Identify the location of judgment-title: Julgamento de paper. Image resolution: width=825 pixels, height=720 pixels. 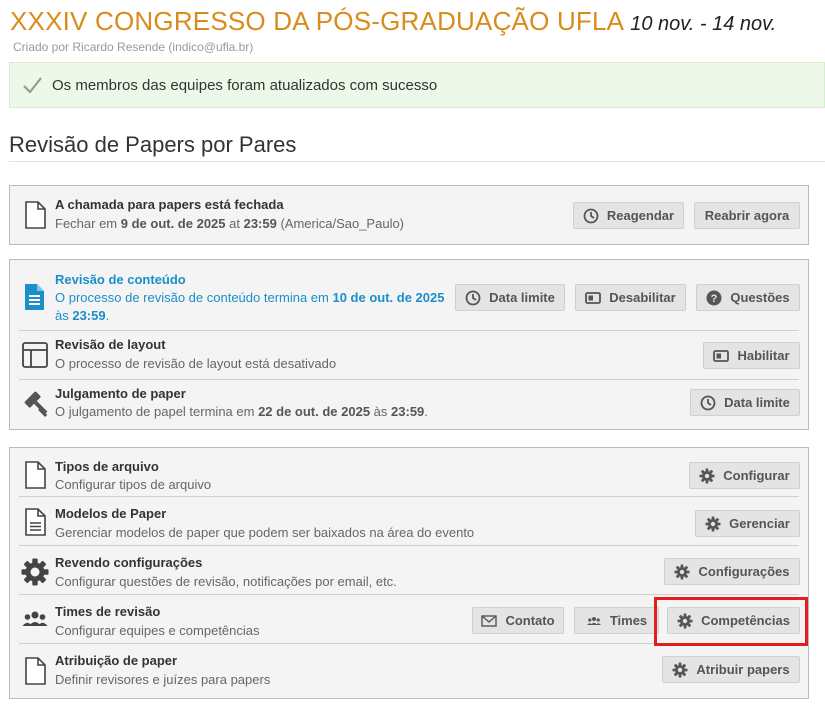
(120, 393).